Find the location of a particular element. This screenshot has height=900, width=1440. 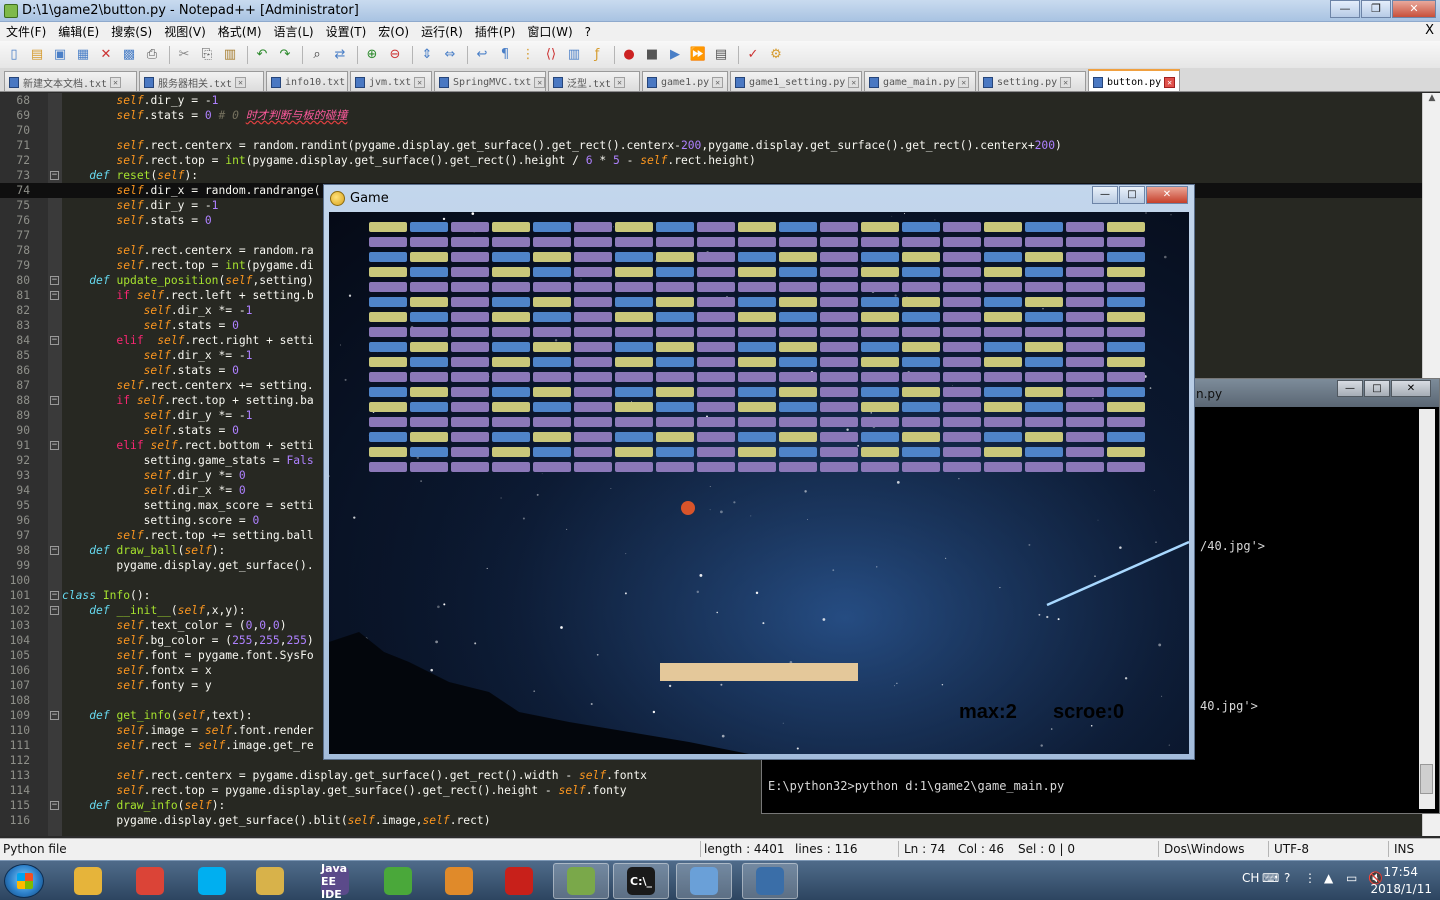

menu-item: 搜索(S) is located at coordinates (131, 31).